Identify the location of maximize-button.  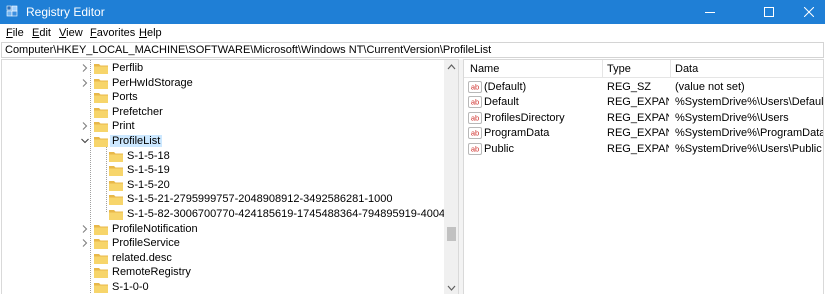
(769, 12).